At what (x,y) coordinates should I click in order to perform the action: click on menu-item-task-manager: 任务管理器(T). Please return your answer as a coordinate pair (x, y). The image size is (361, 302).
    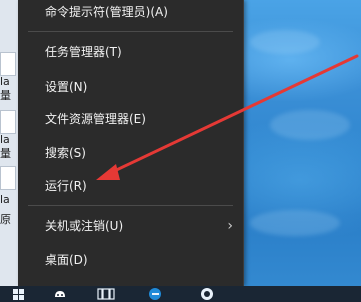
    Looking at the image, I should click on (130, 52).